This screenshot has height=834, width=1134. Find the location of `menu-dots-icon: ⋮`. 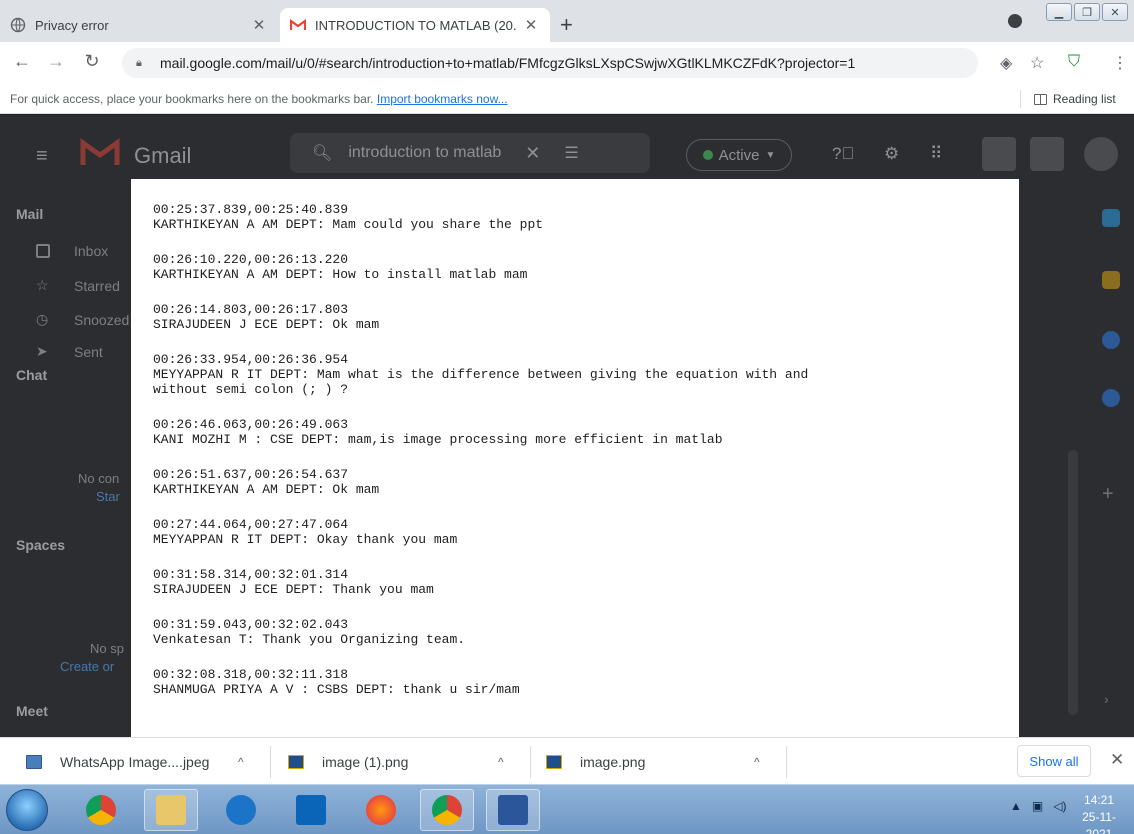

menu-dots-icon: ⋮ is located at coordinates (1120, 63).